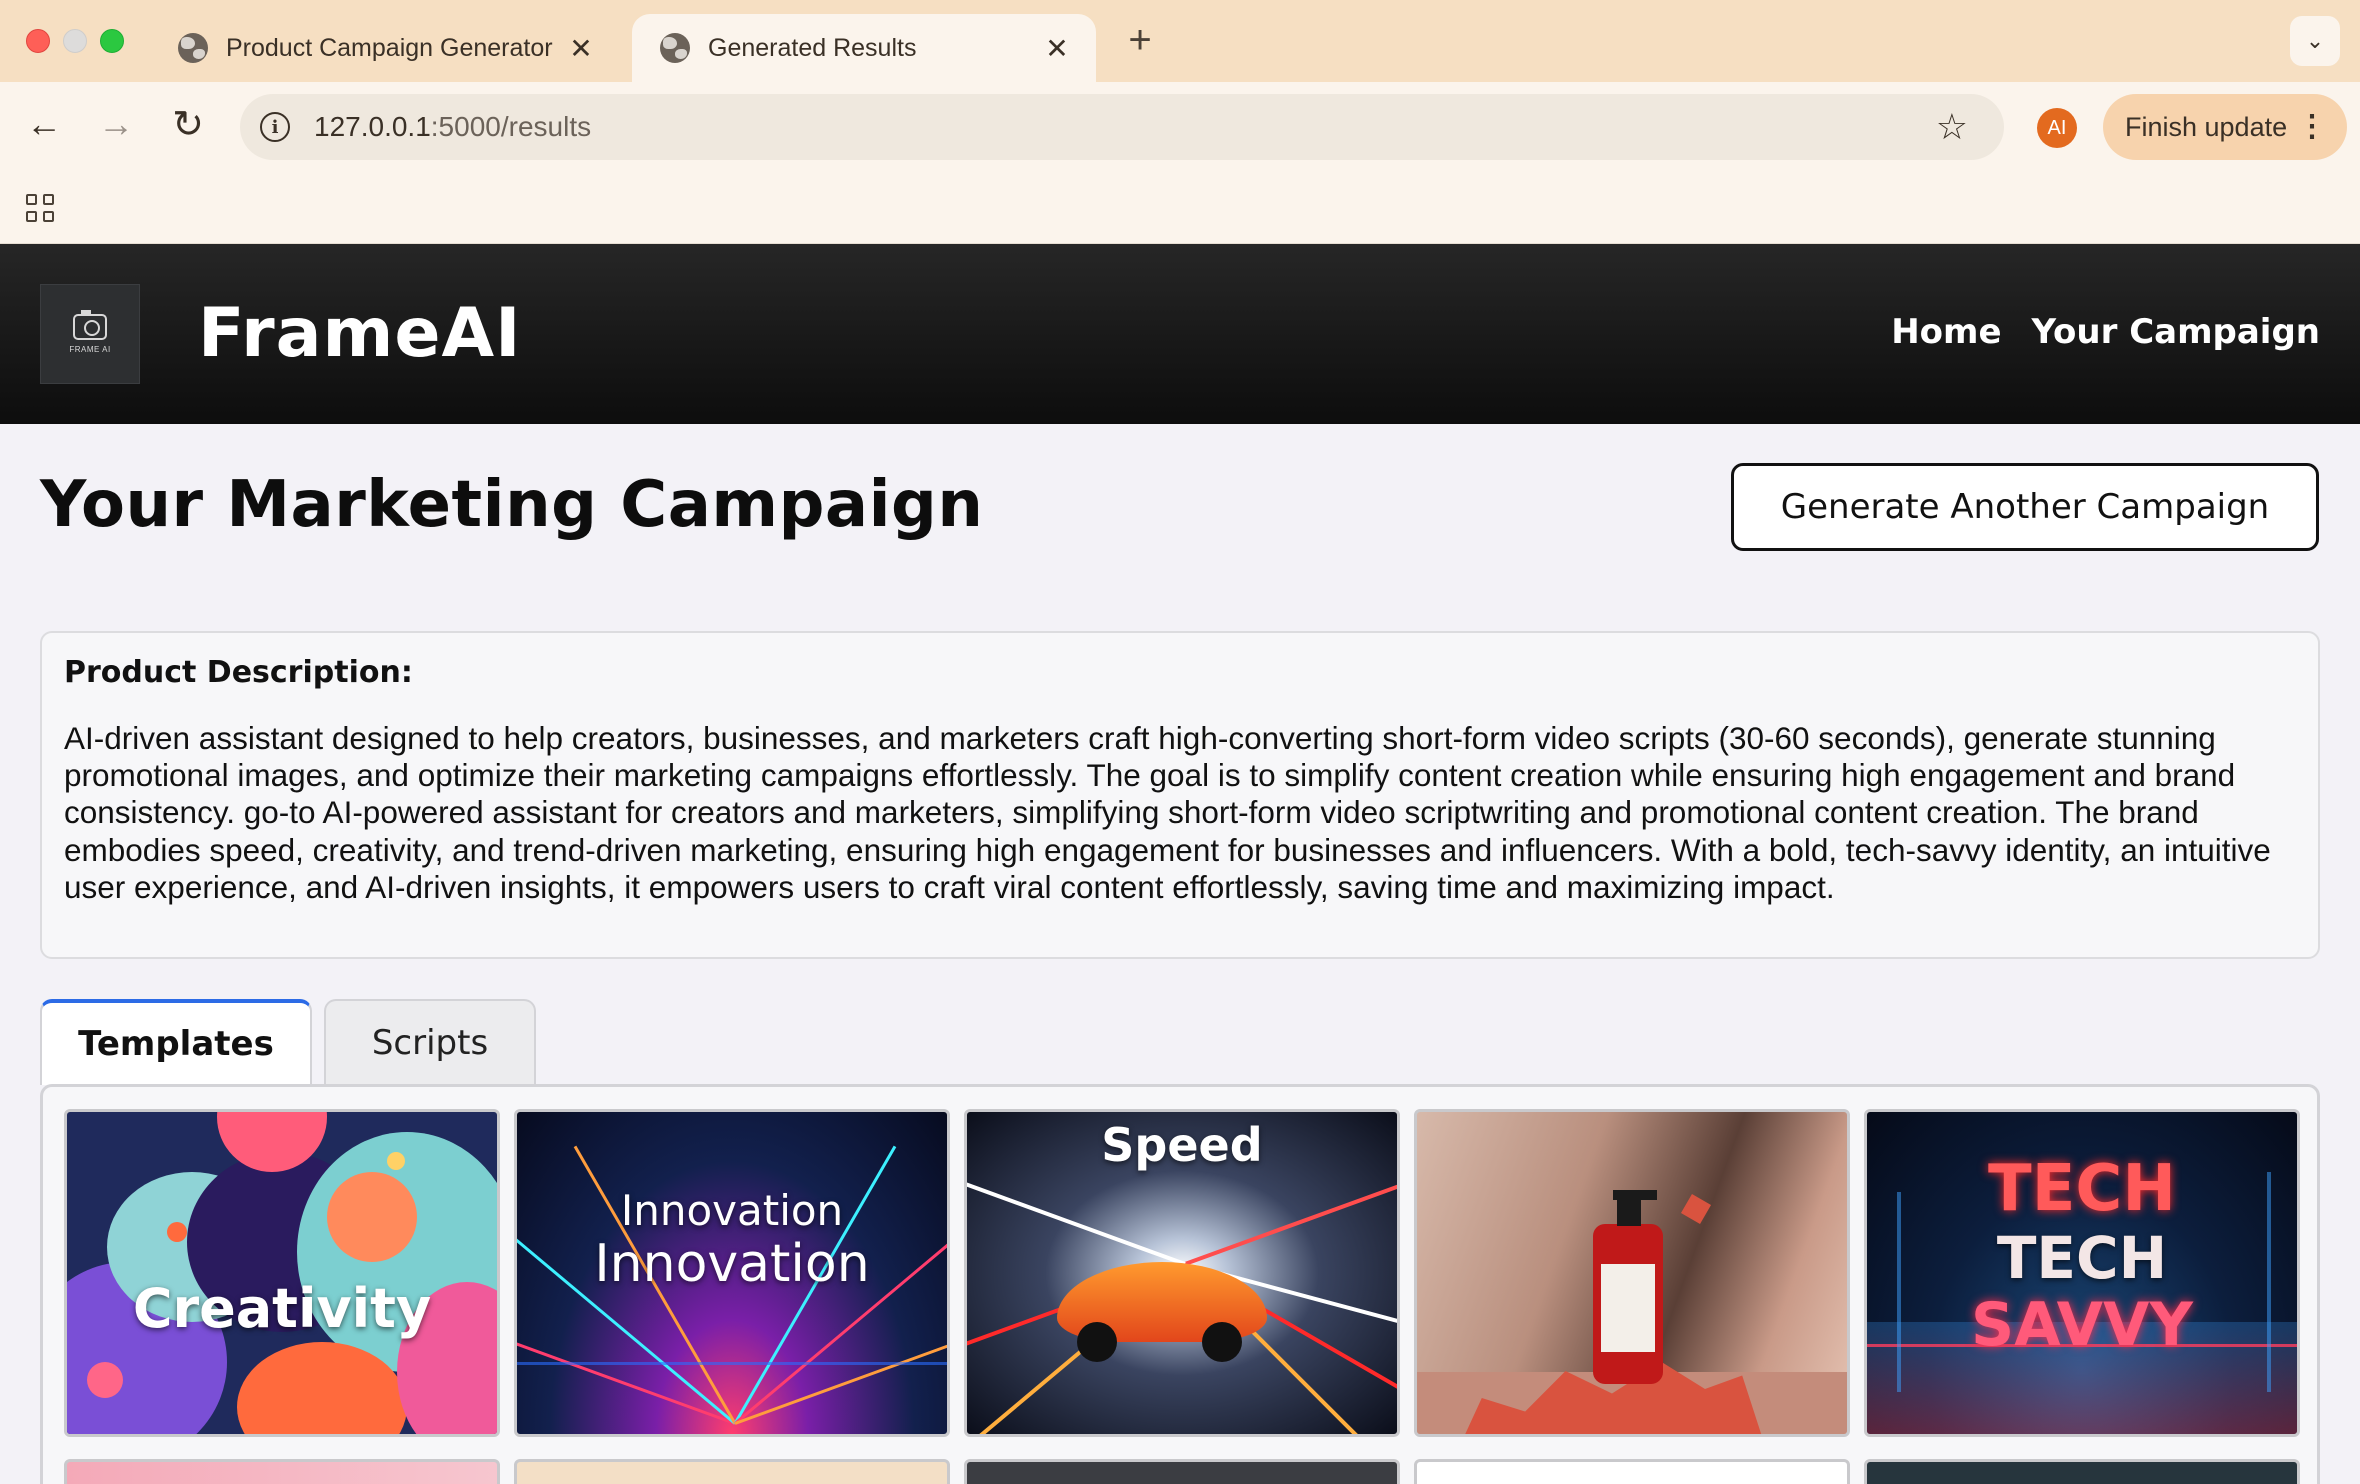 The height and width of the screenshot is (1484, 2360). What do you see at coordinates (1180, 205) in the screenshot?
I see `bookmarks-bar` at bounding box center [1180, 205].